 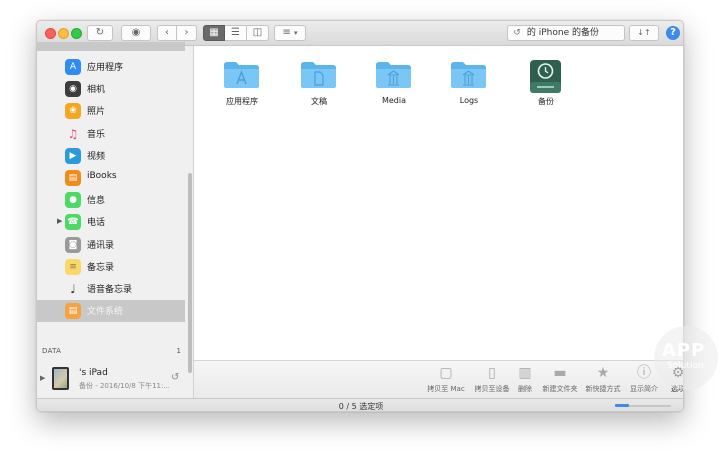 I want to click on sidebar-item-label: 语音备忘录, so click(x=110, y=290).